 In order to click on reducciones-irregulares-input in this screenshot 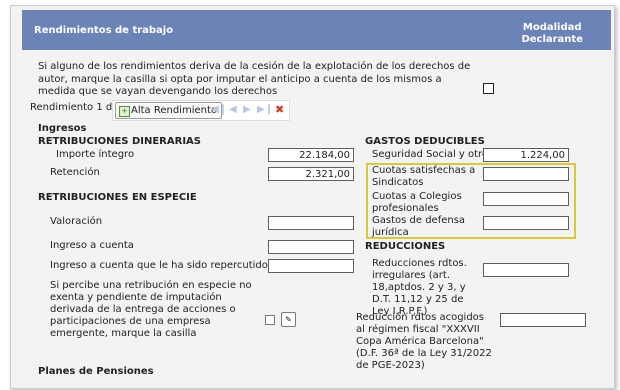, I will do `click(526, 270)`.